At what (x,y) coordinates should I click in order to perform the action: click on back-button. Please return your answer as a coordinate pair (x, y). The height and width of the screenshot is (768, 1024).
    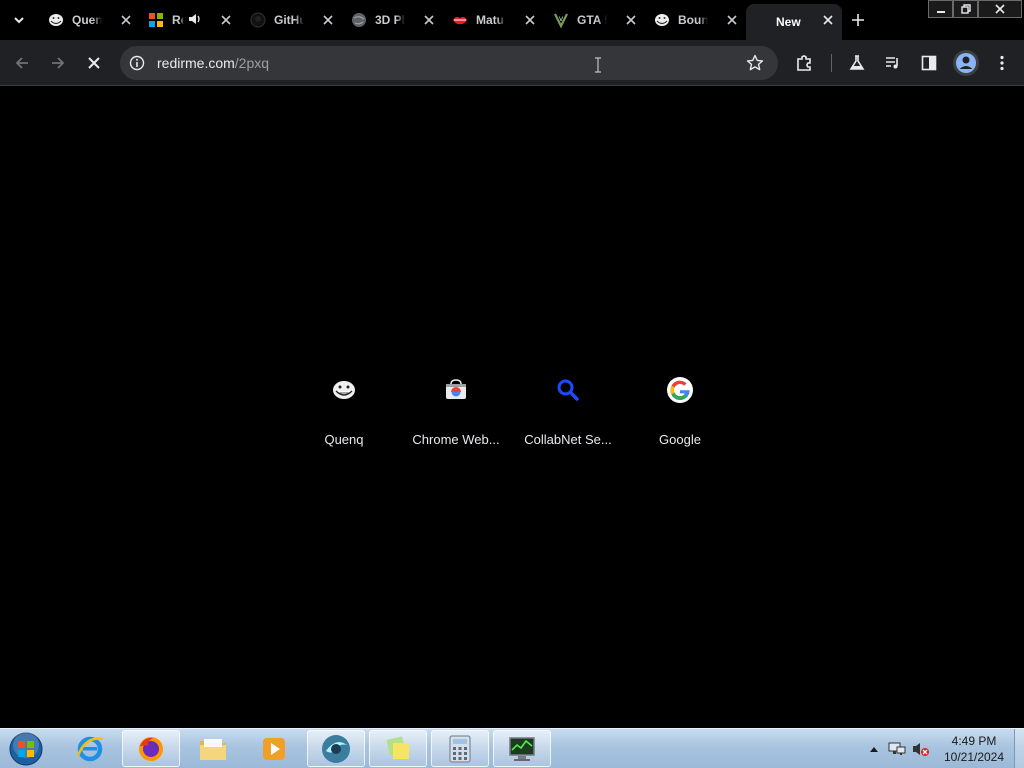
    Looking at the image, I should click on (22, 63).